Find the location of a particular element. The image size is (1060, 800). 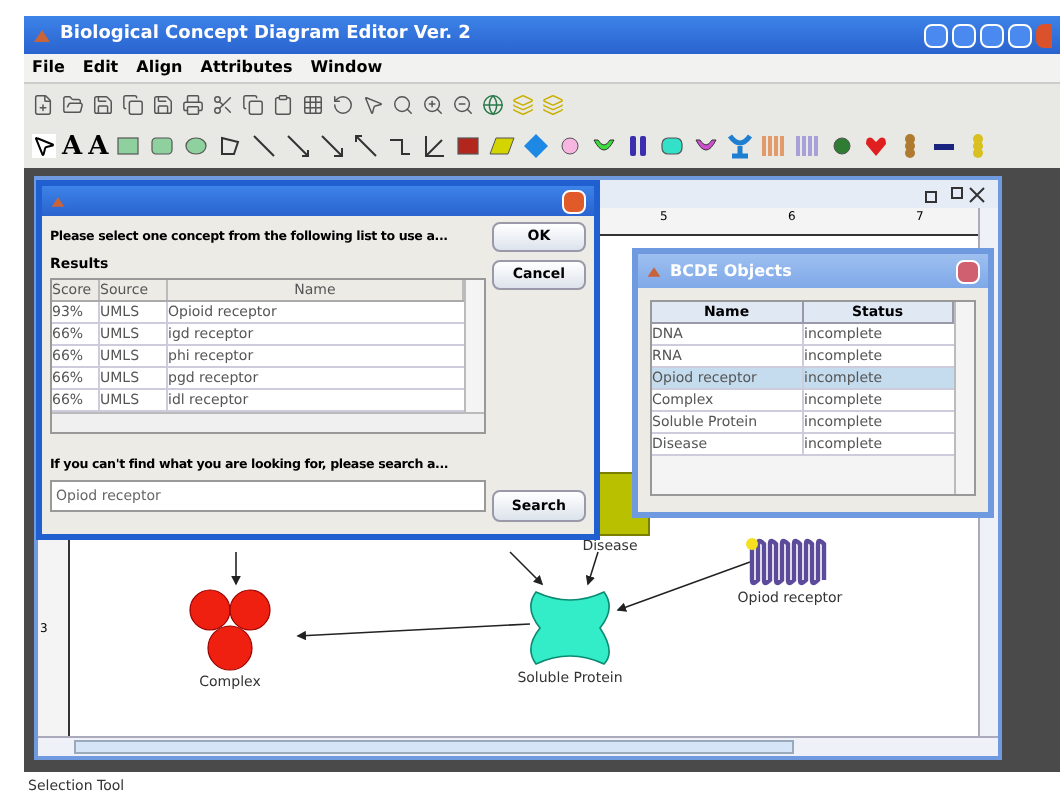

menu-item: Attributes is located at coordinates (246, 68).